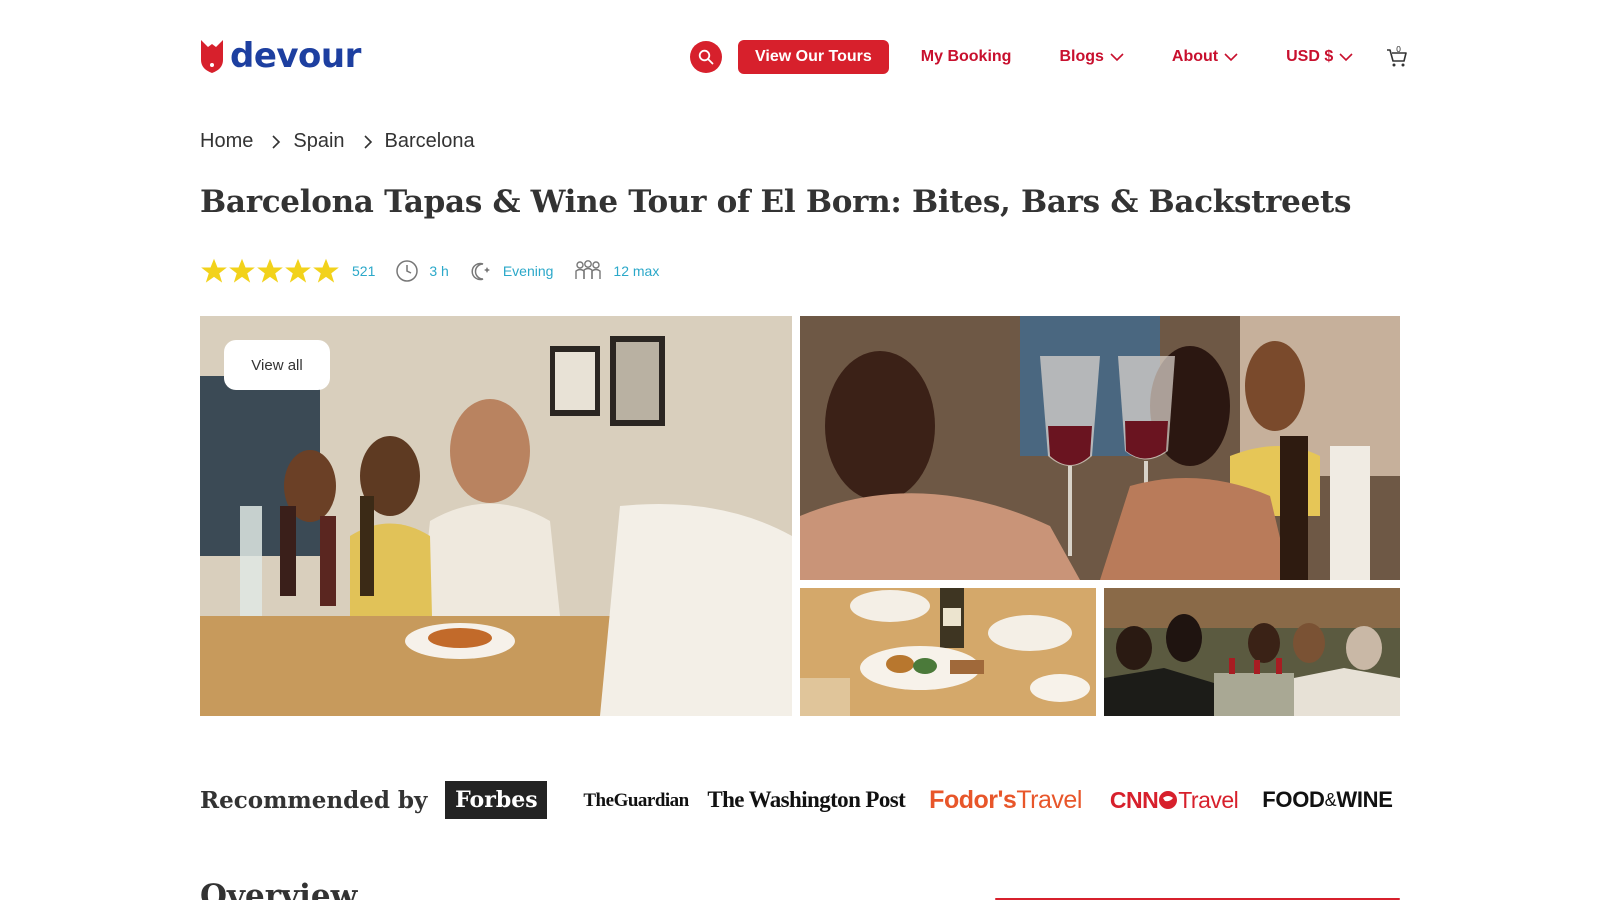 This screenshot has width=1600, height=900. I want to click on guardian-logo: The Guardian, so click(636, 800).